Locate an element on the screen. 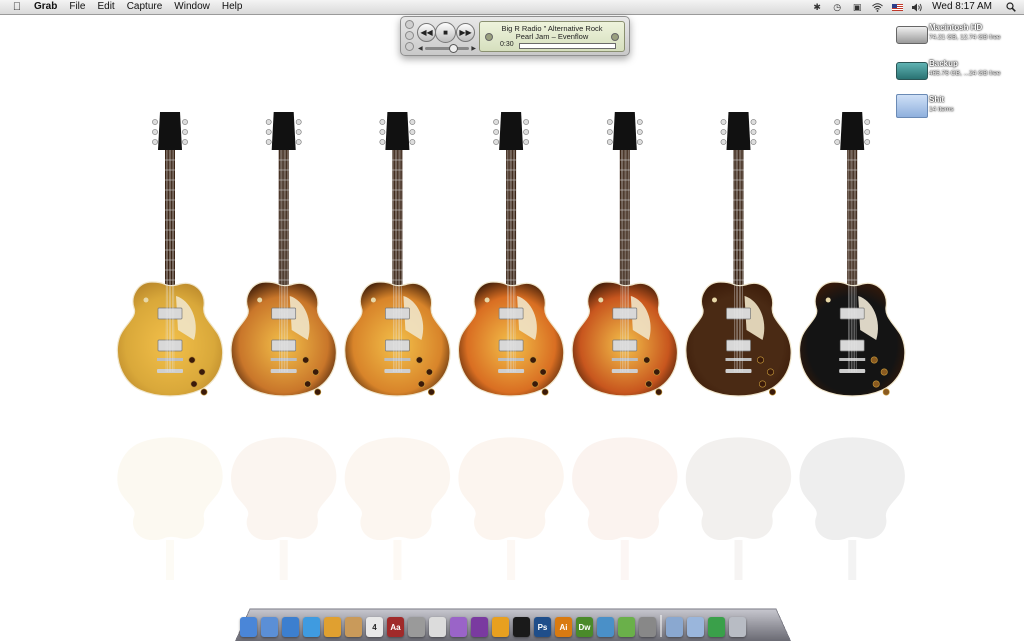 The width and height of the screenshot is (1024, 641). desktop-icon-macintosh-hd: Macintosh HD 74.21 GB, 12.74 GB free is located at coordinates (960, 37).